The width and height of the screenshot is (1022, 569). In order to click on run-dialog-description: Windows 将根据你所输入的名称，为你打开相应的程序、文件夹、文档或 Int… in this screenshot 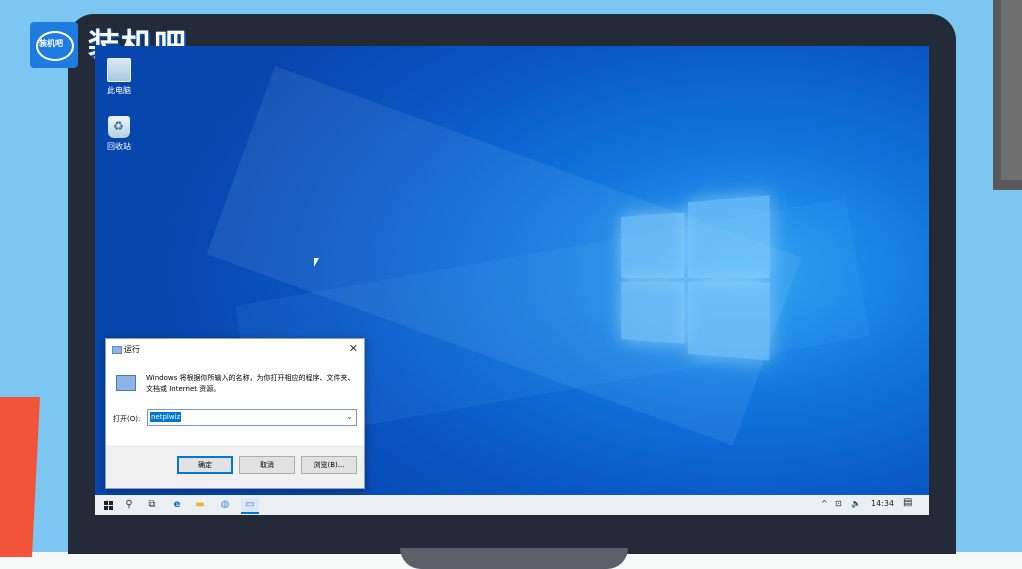, I will do `click(250, 383)`.